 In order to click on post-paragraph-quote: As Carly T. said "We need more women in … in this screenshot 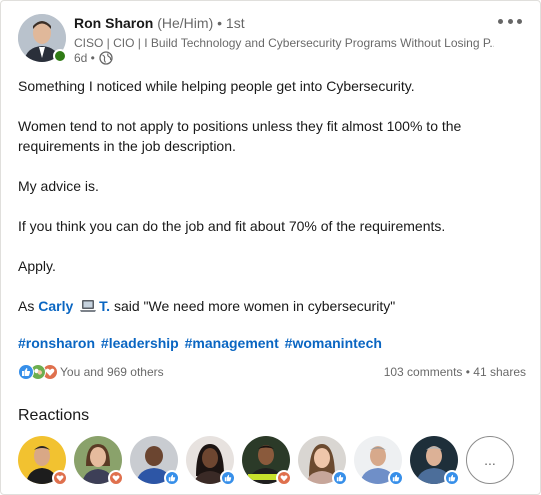, I will do `click(270, 306)`.